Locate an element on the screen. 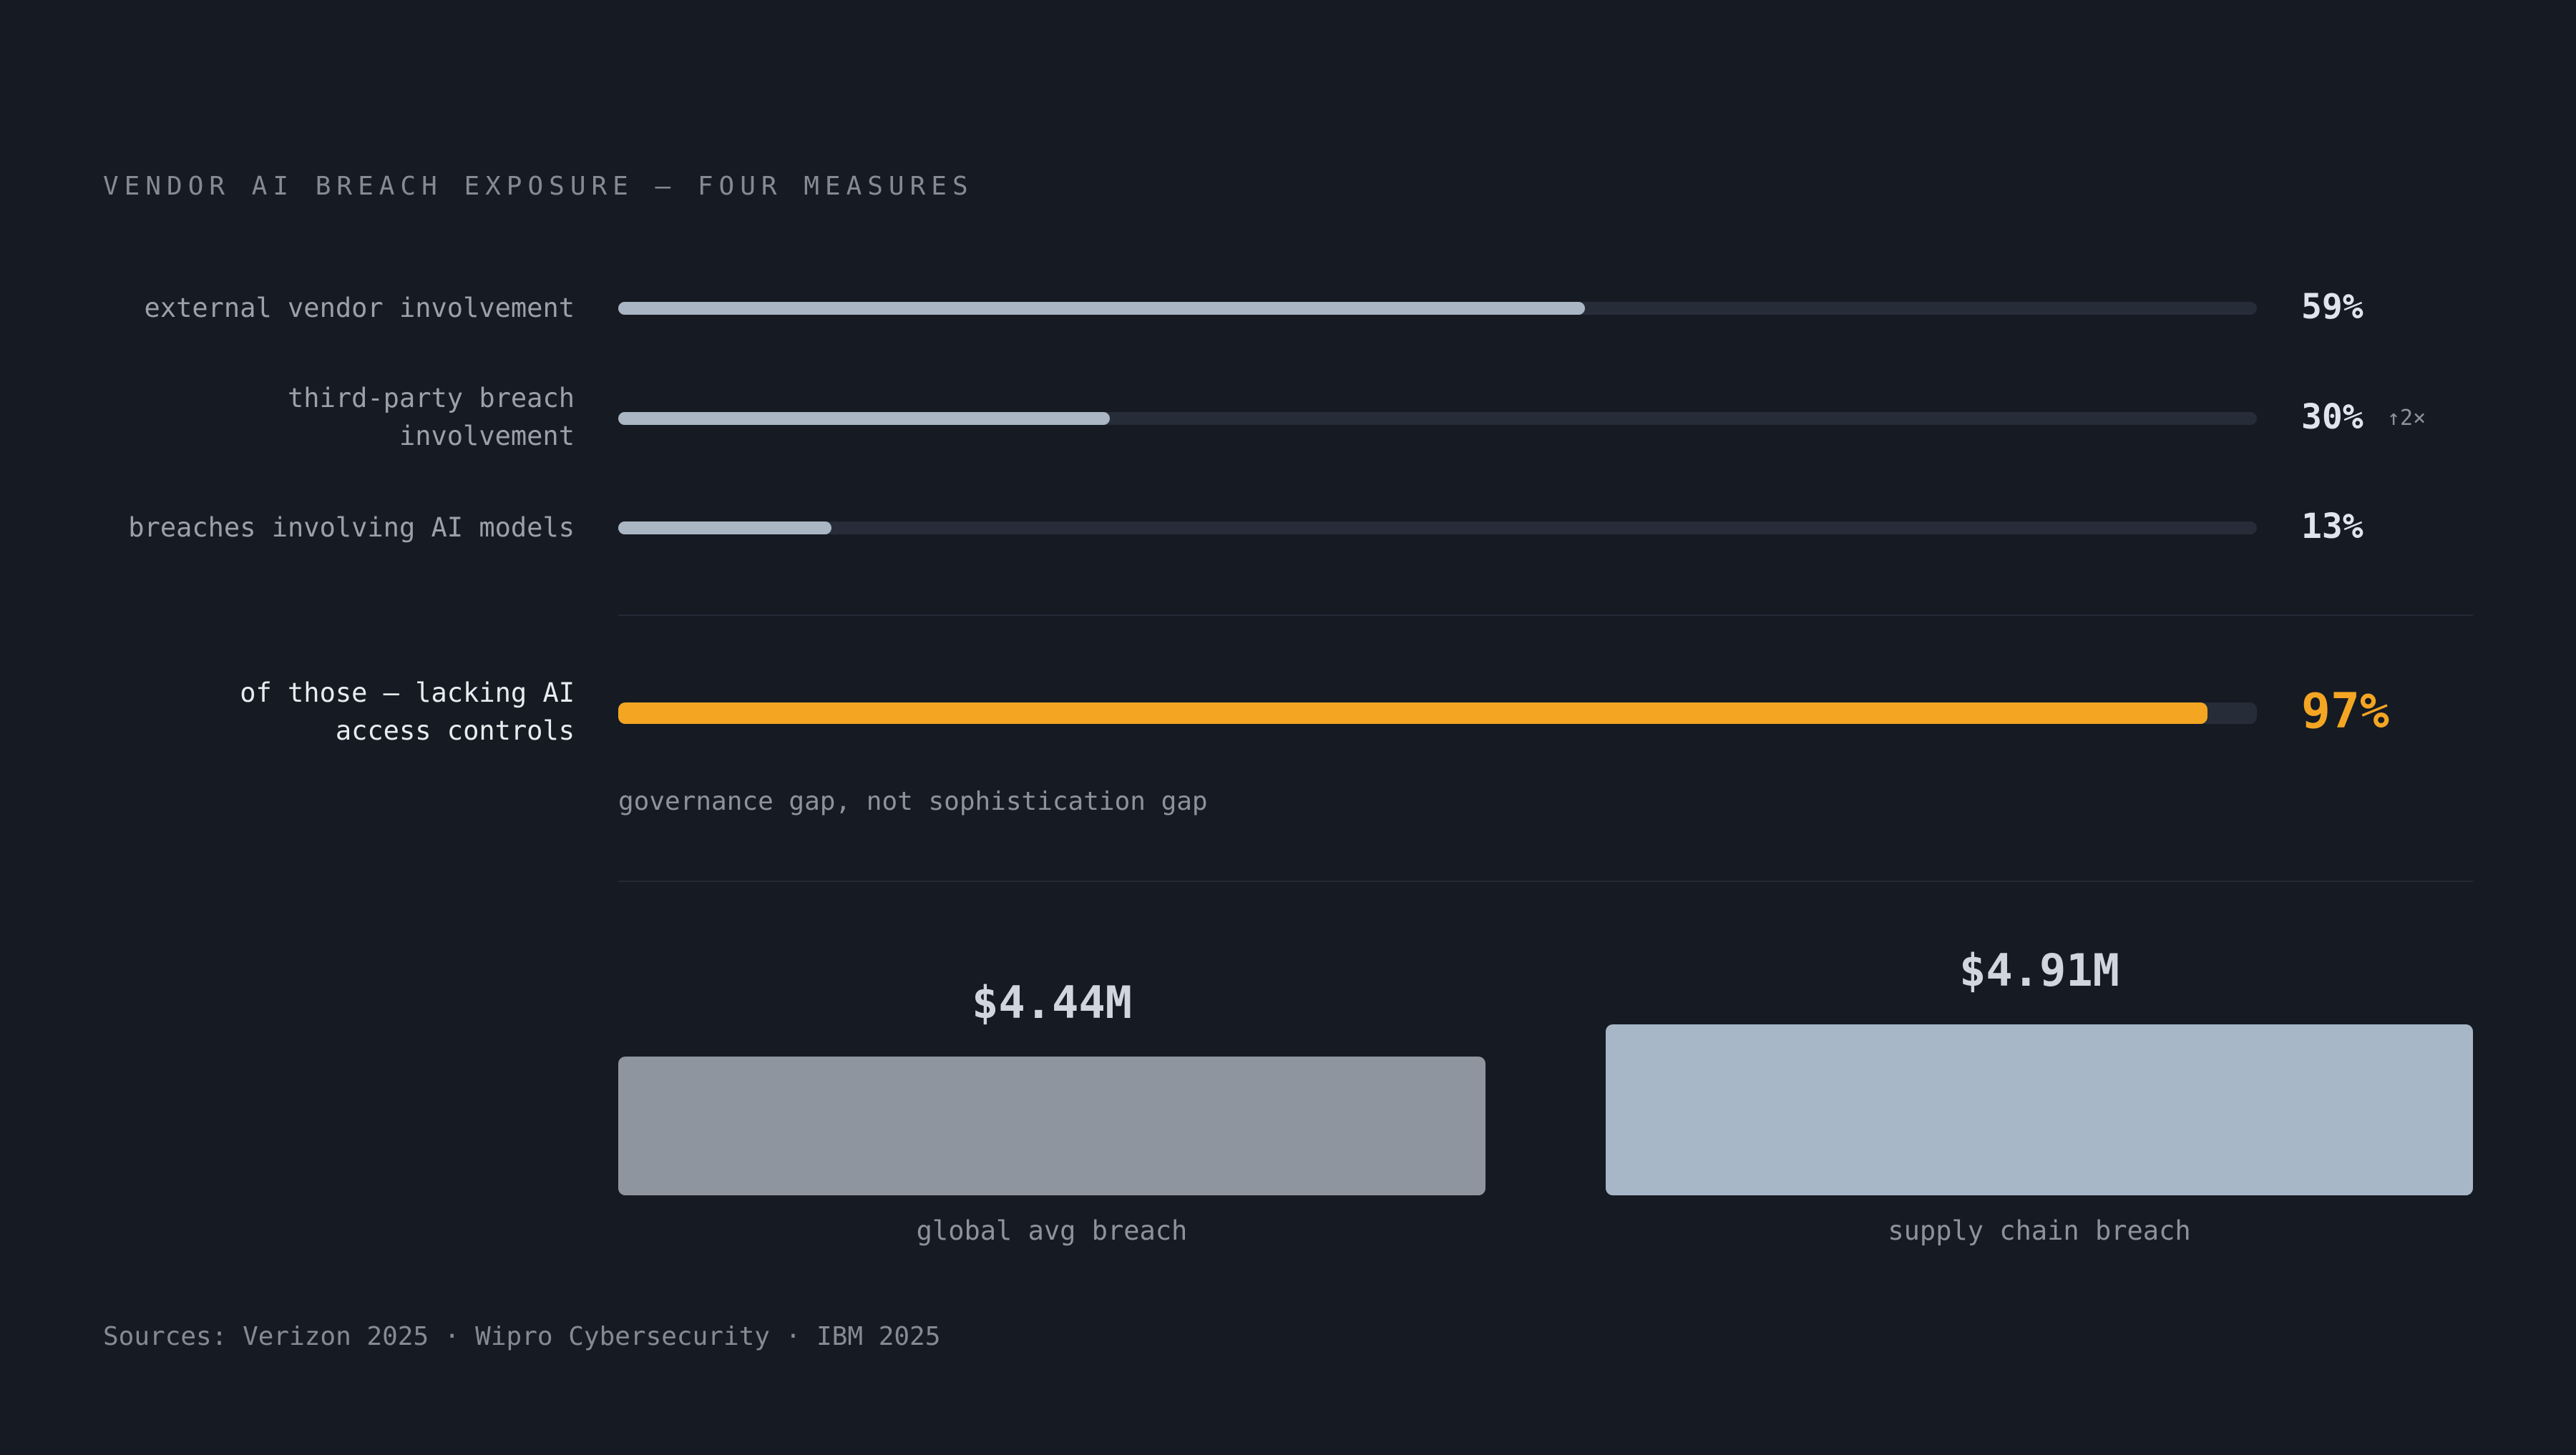 This screenshot has width=2576, height=1455. row-label-access-controls: of those — lacking AI access controls is located at coordinates (407, 711).